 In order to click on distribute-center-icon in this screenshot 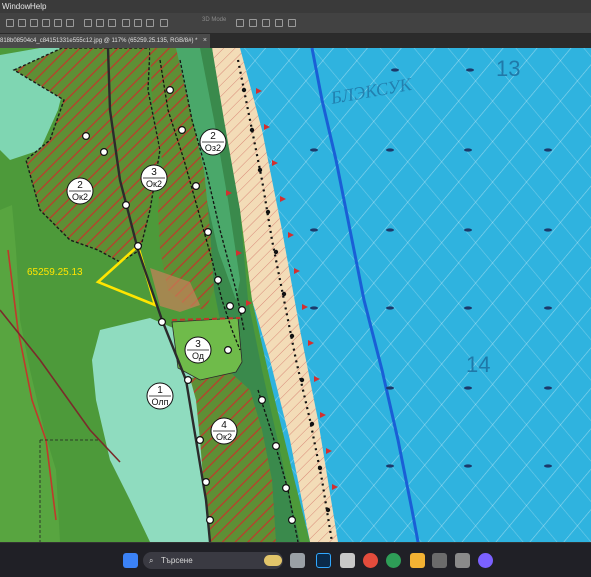, I will do `click(138, 23)`.